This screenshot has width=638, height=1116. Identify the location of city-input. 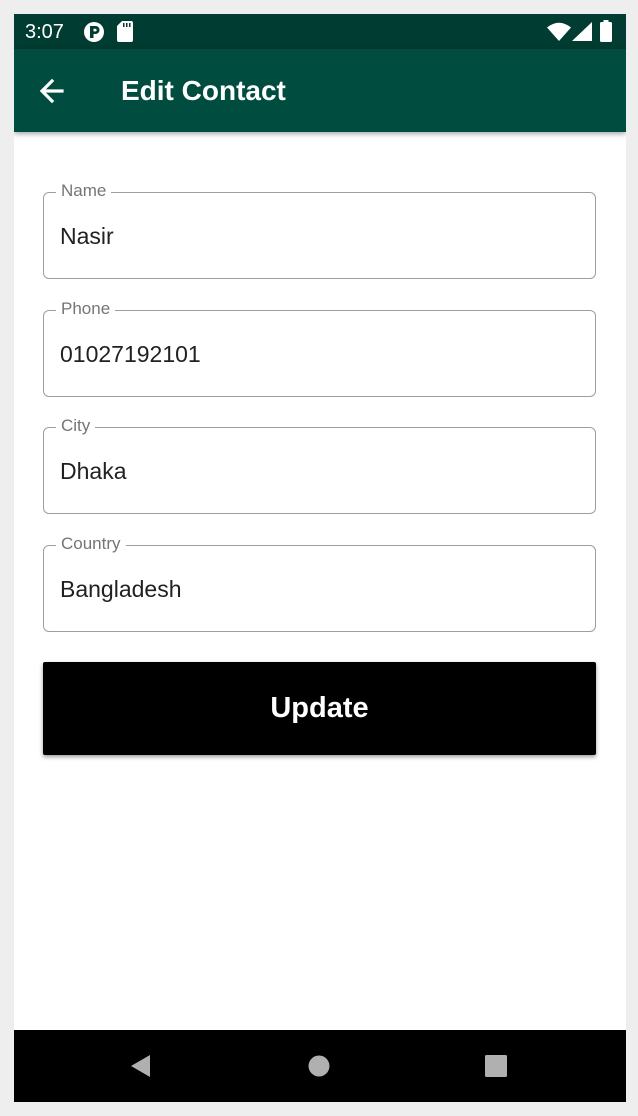
(310, 471).